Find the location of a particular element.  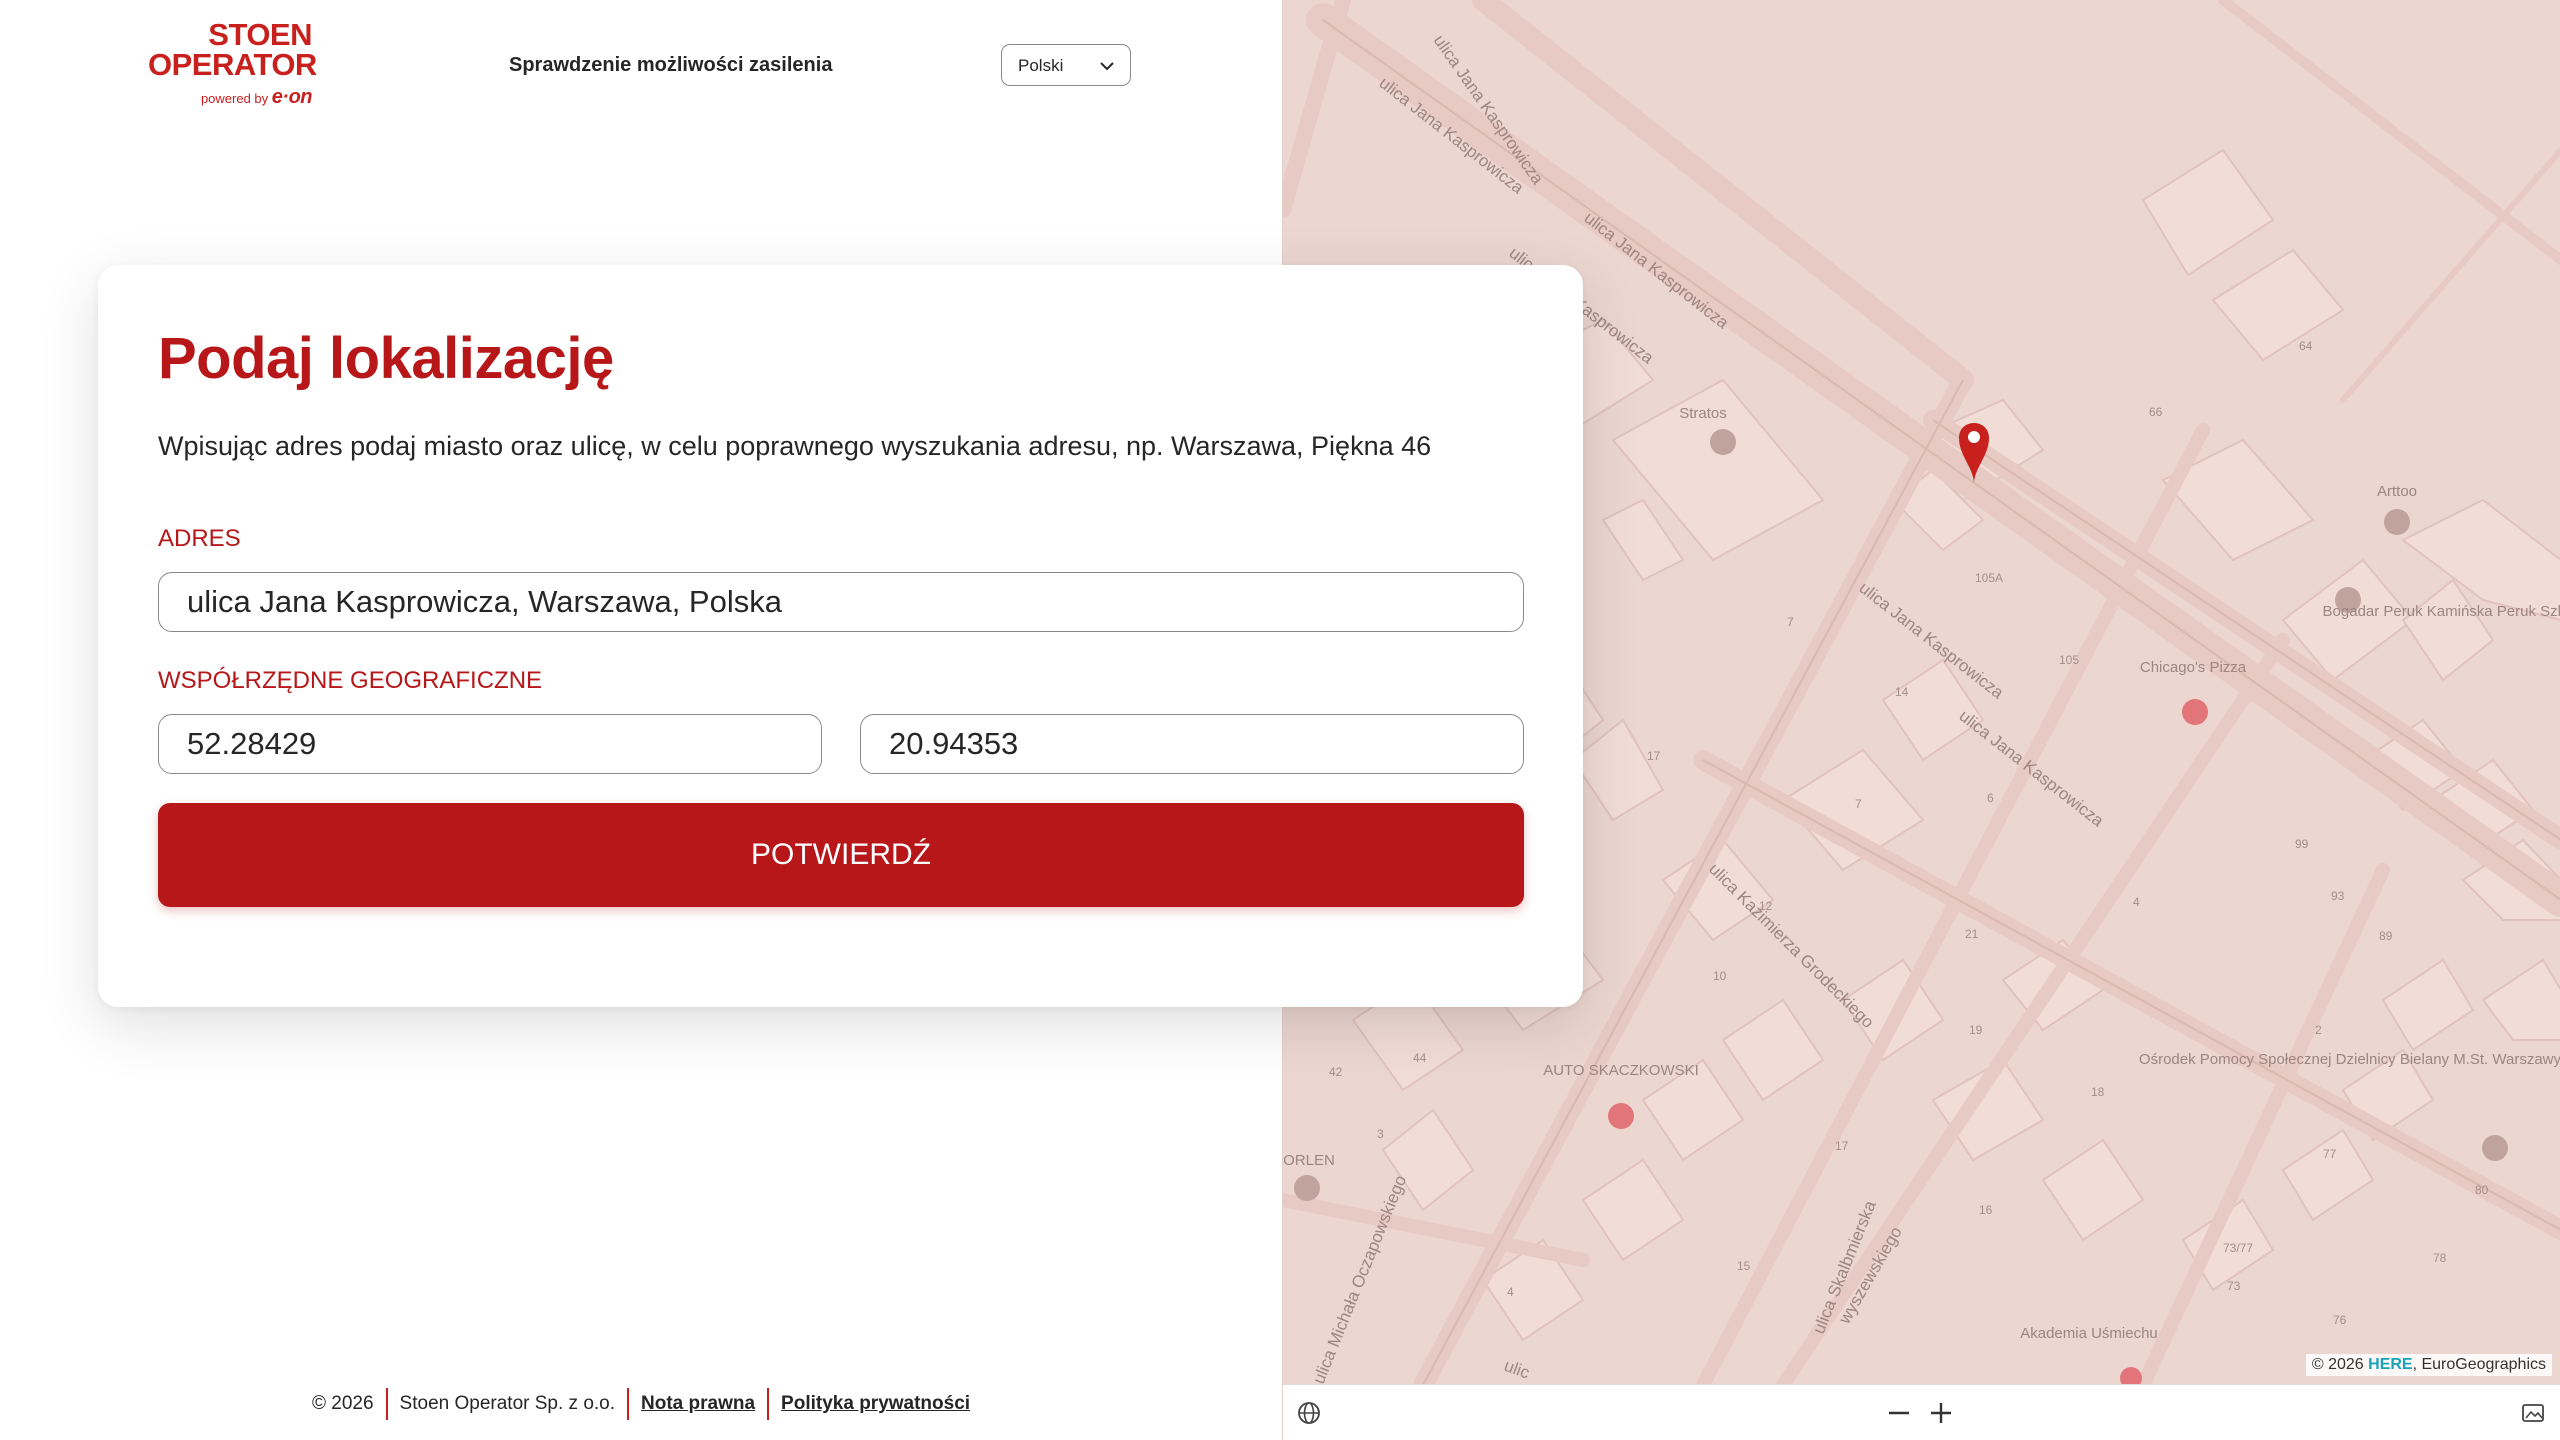

longitude-input is located at coordinates (1192, 744).